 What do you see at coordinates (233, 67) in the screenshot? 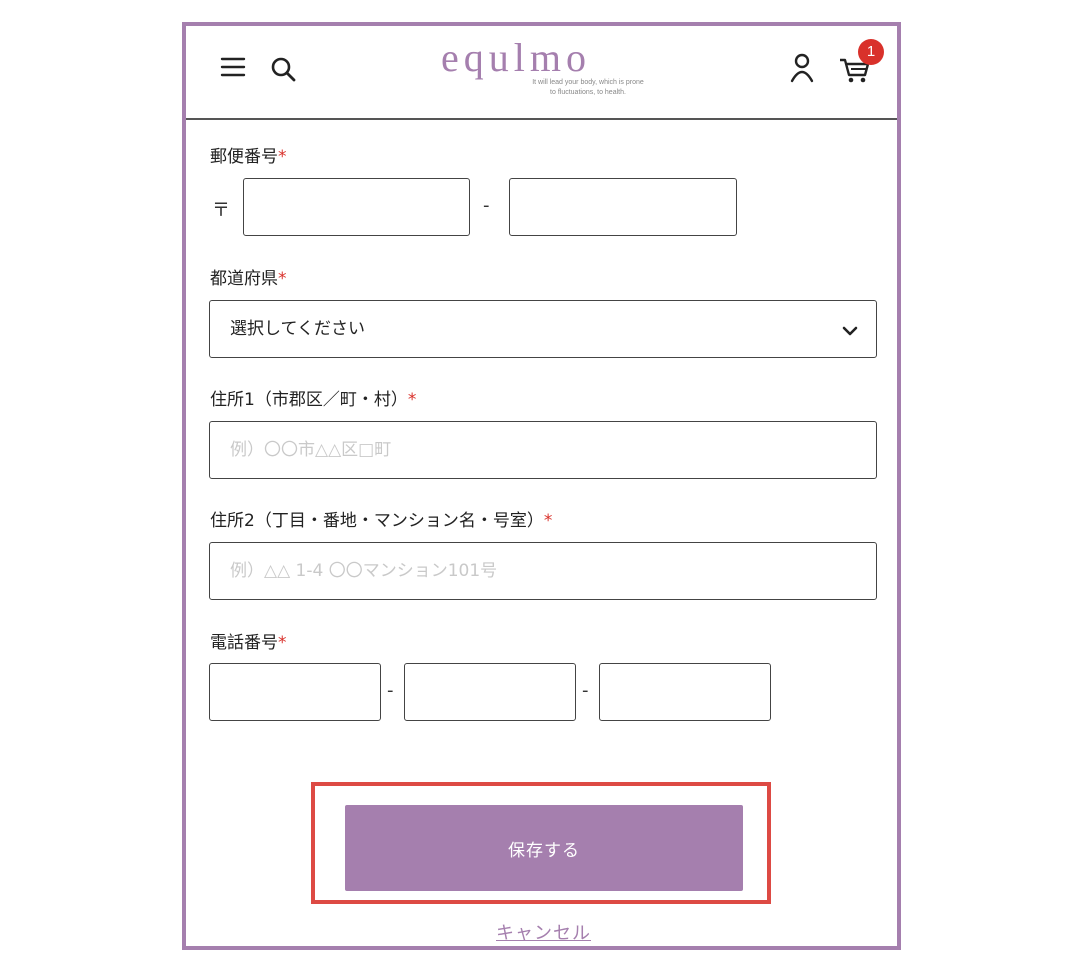
I see `menu-icon` at bounding box center [233, 67].